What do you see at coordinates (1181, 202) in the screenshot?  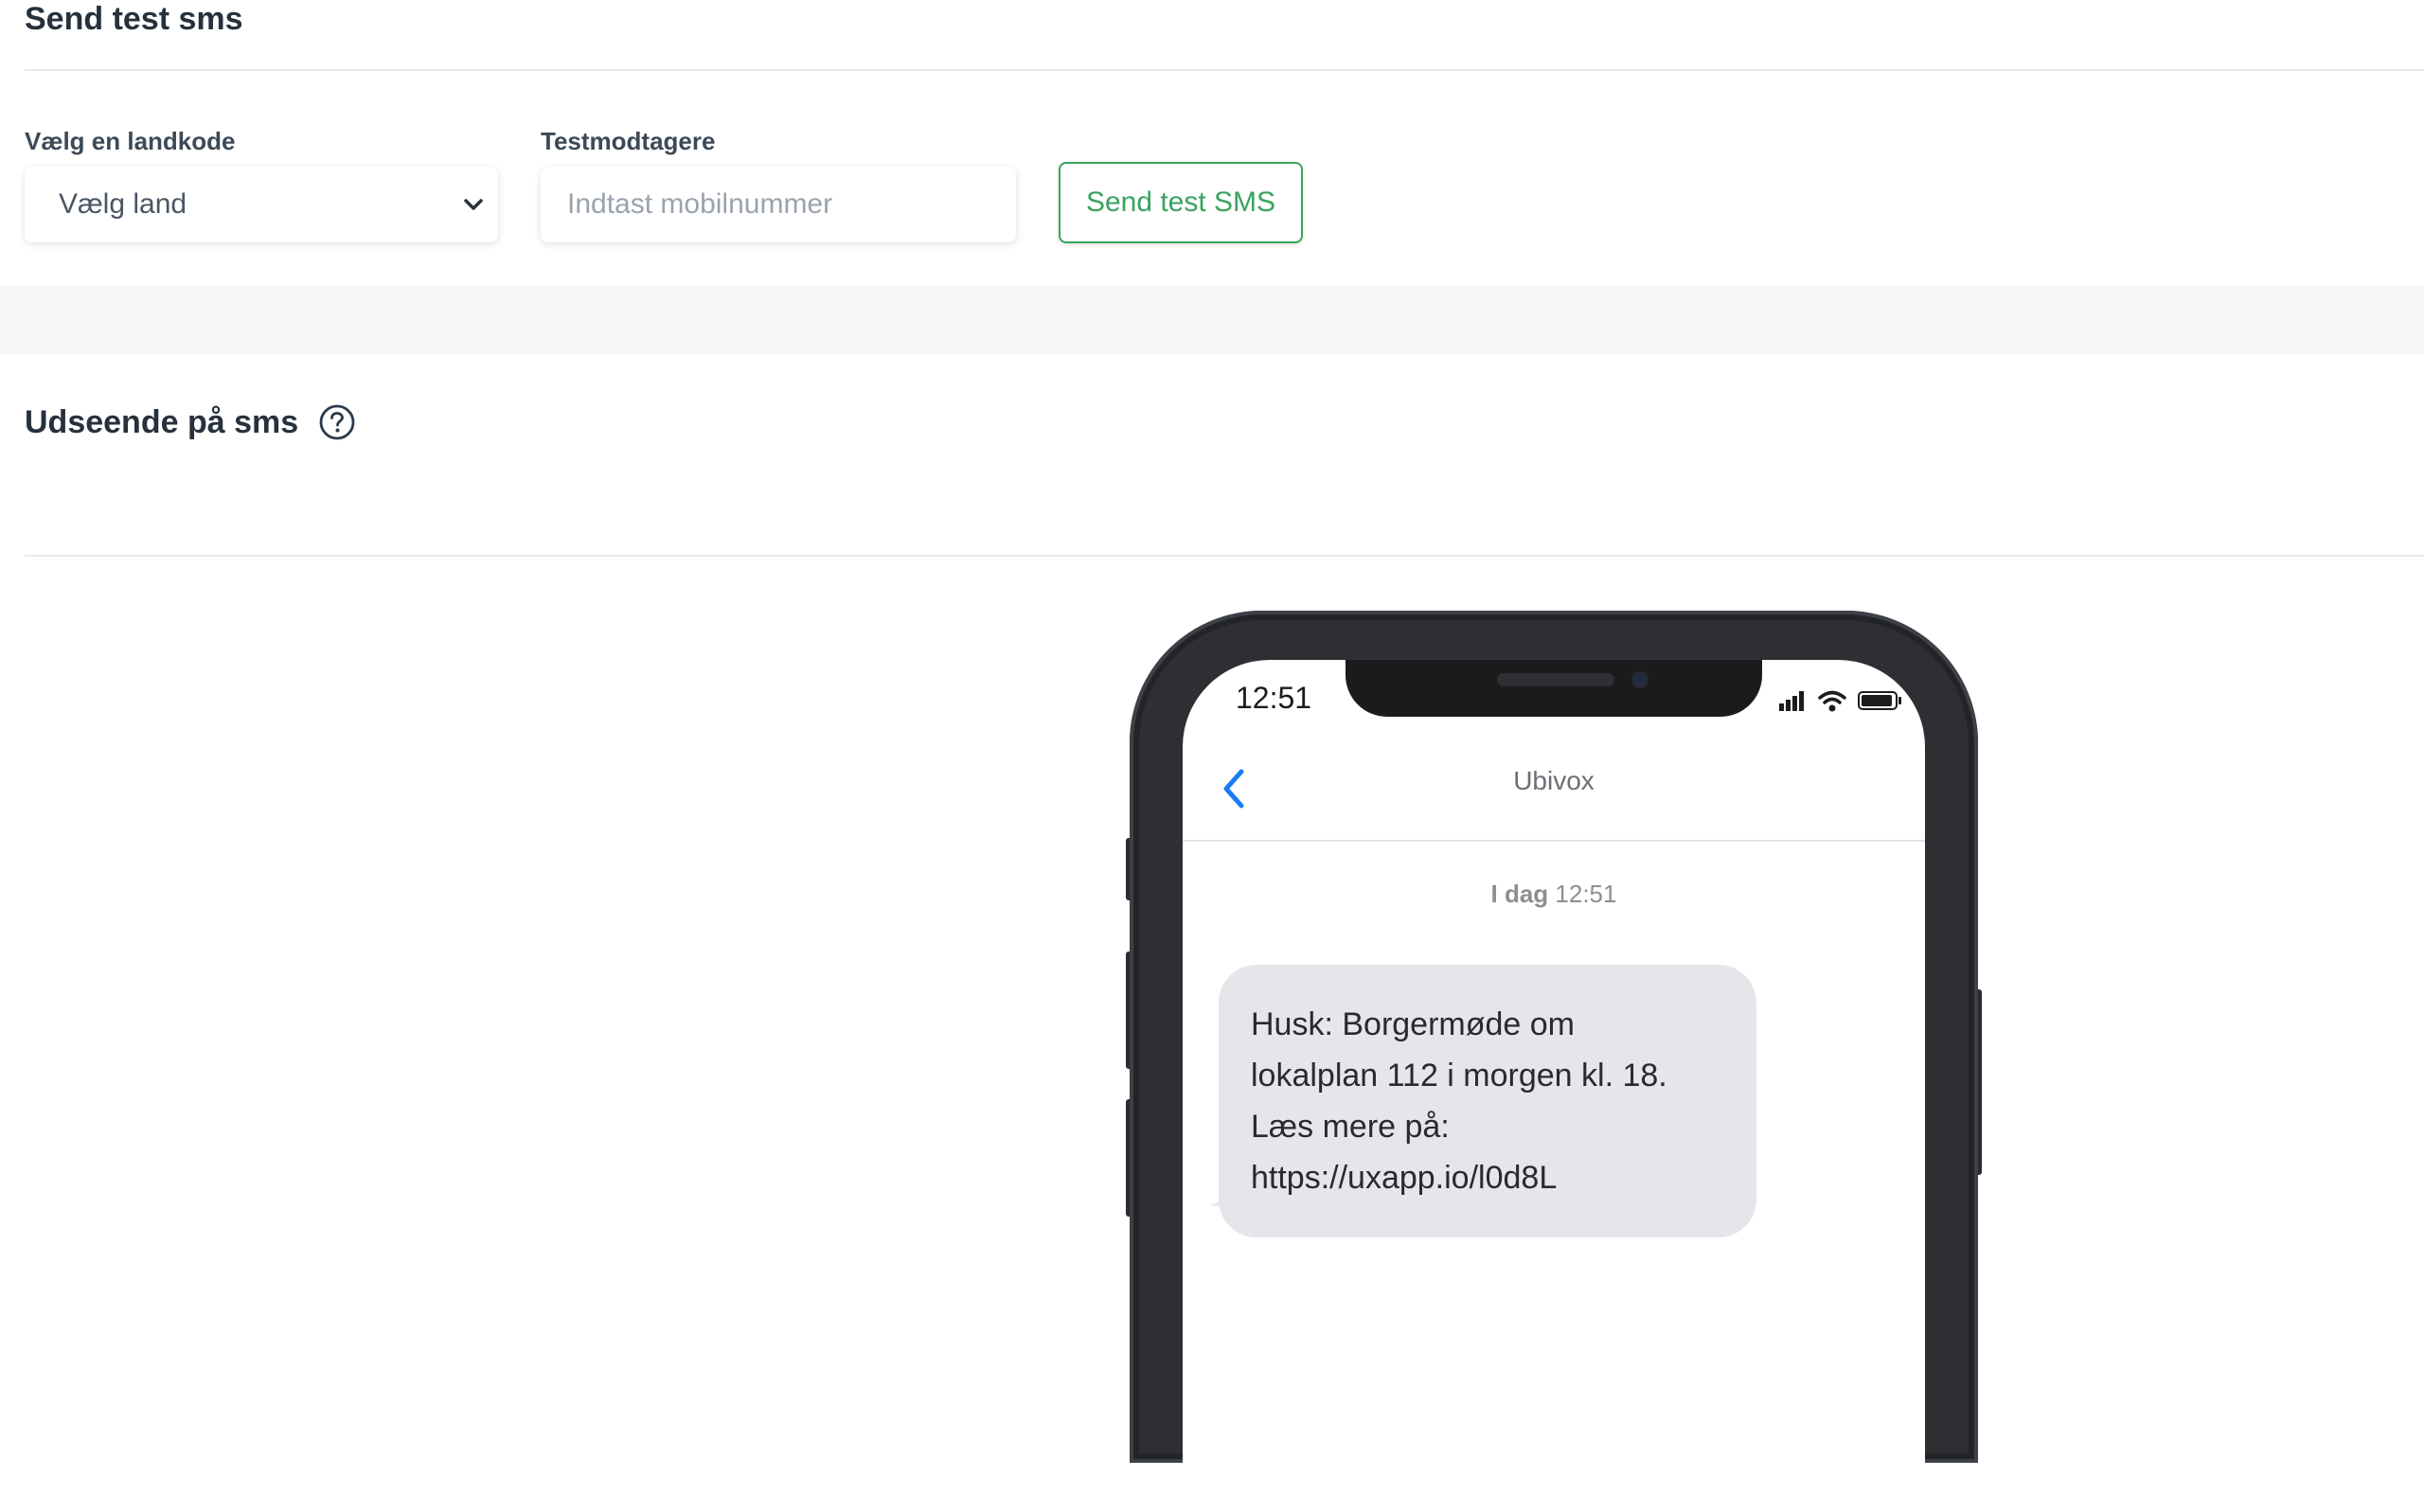 I see `send-test-sms-button: Send test SMS` at bounding box center [1181, 202].